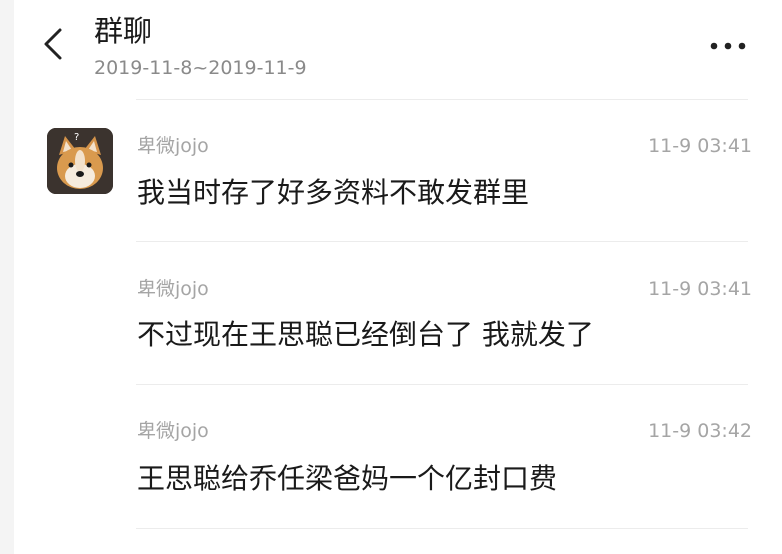  Describe the element at coordinates (80, 161) in the screenshot. I see `avatar: ?` at that location.